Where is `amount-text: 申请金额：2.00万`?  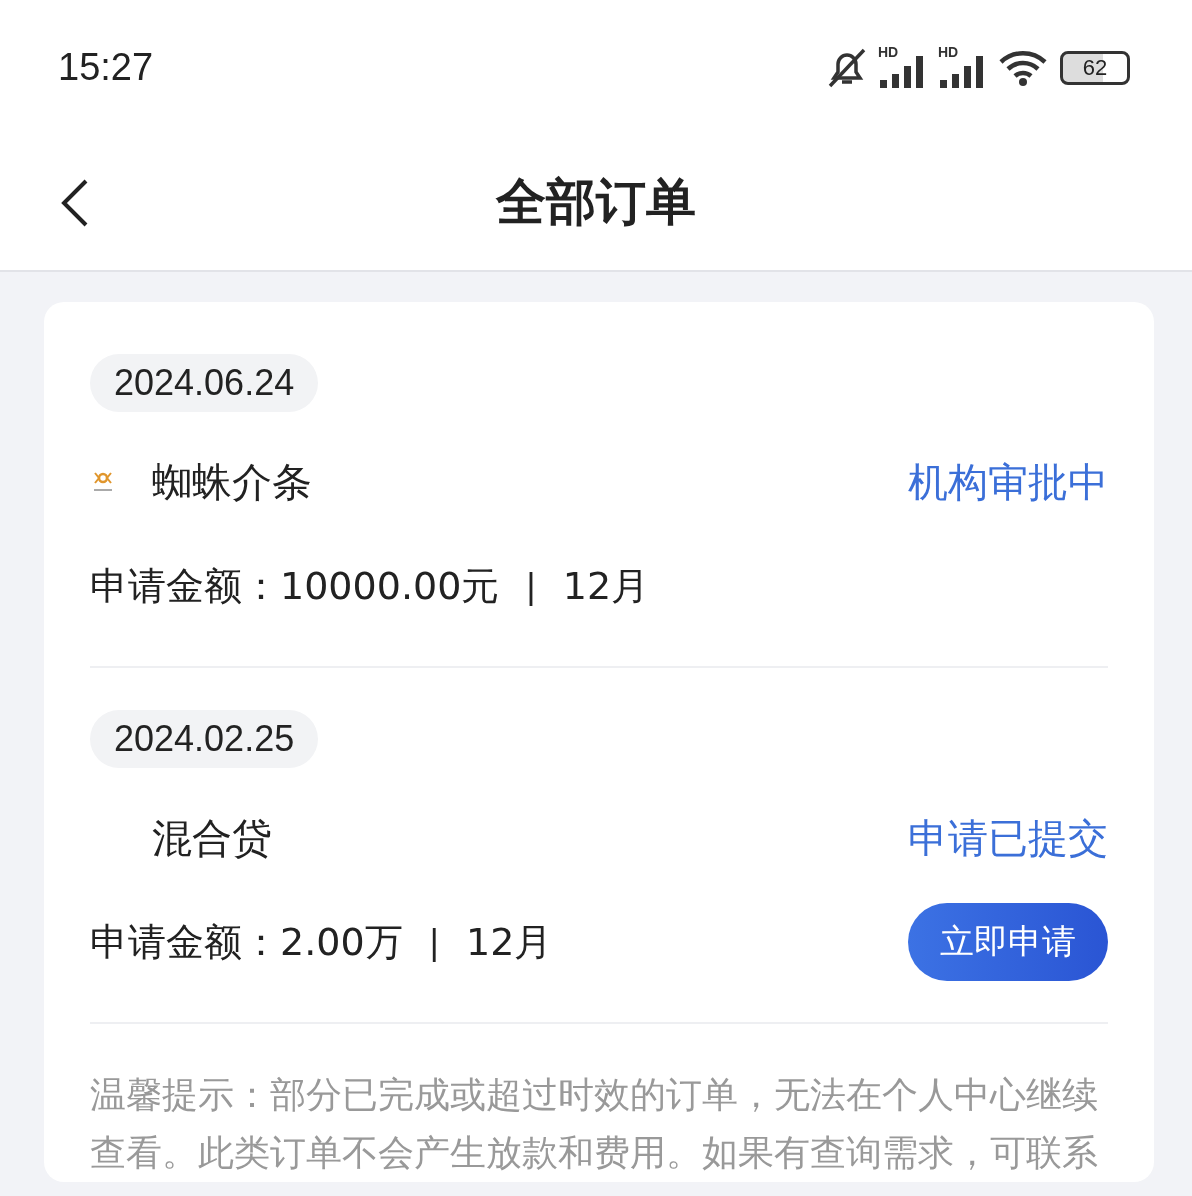 amount-text: 申请金额：2.00万 is located at coordinates (246, 942).